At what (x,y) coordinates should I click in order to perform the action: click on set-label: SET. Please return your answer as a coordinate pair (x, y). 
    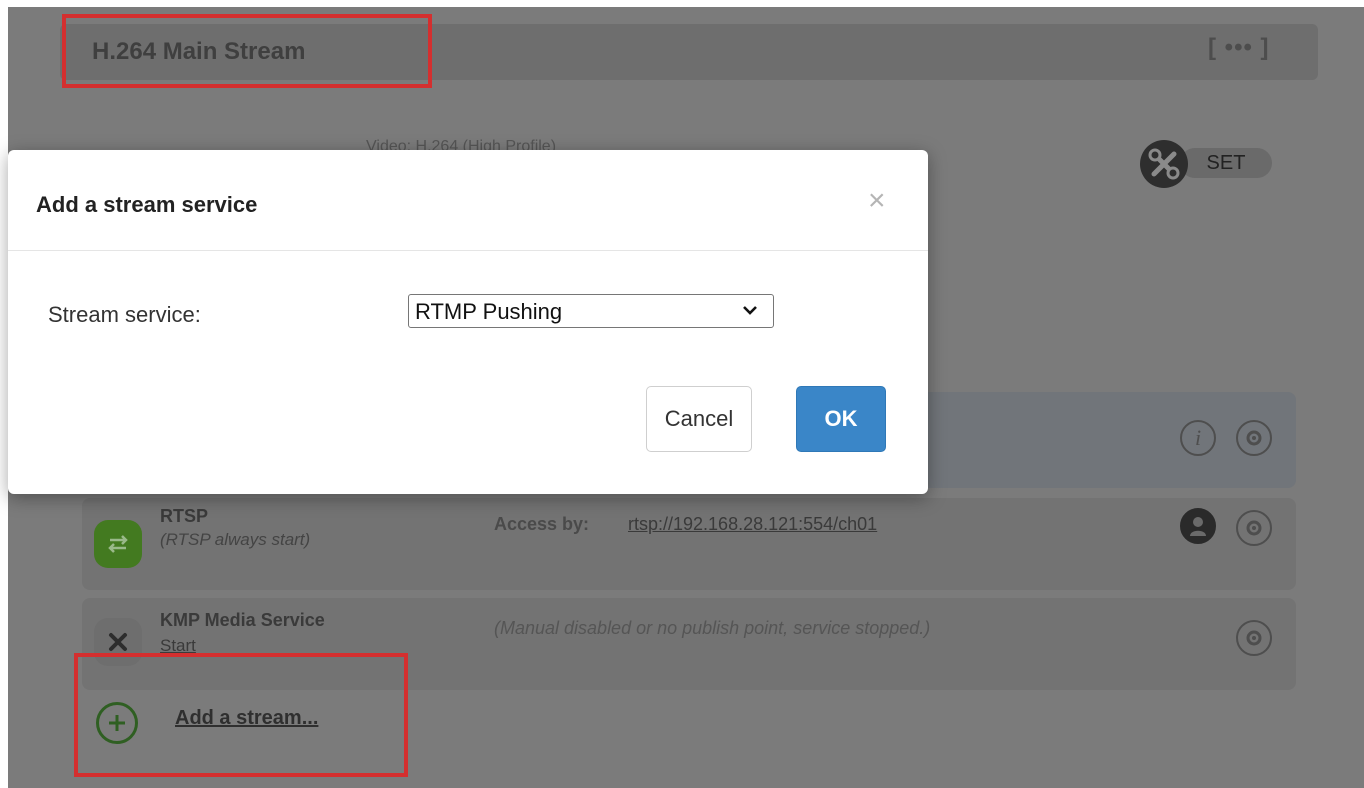
    Looking at the image, I should click on (1226, 163).